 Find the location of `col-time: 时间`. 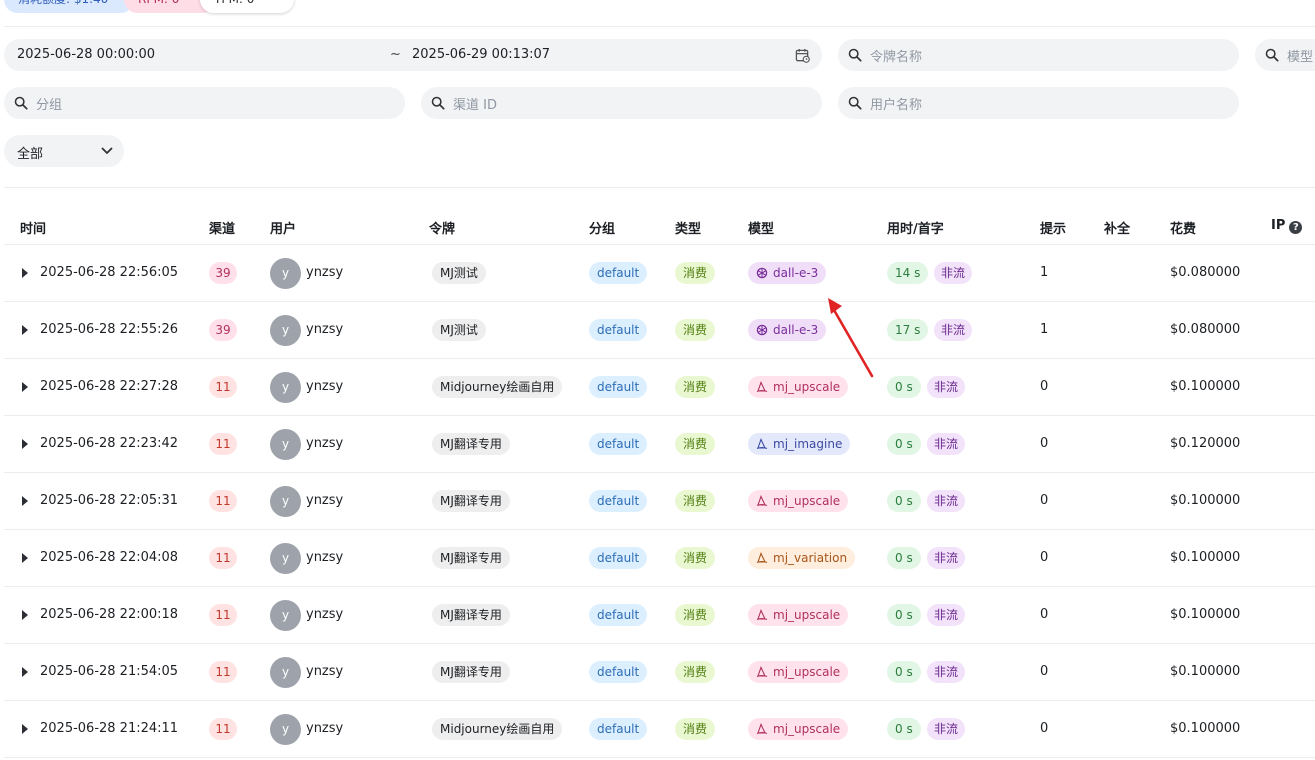

col-time: 时间 is located at coordinates (33, 227).